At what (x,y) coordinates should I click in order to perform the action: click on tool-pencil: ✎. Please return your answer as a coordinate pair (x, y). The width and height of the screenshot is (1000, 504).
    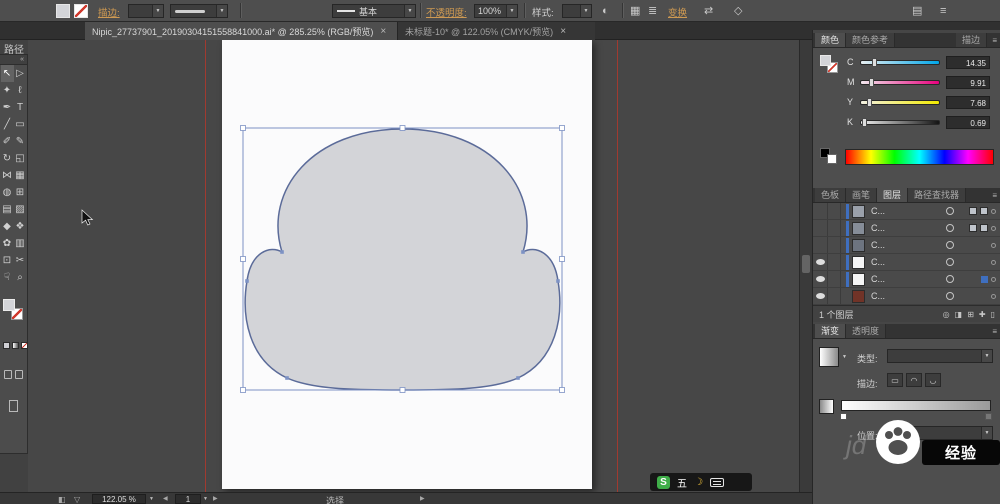
    Looking at the image, I should click on (20, 141).